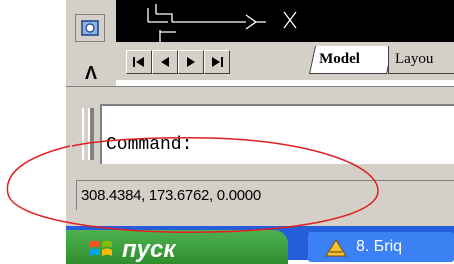 The image size is (454, 264). I want to click on first-tab-icon, so click(138, 62).